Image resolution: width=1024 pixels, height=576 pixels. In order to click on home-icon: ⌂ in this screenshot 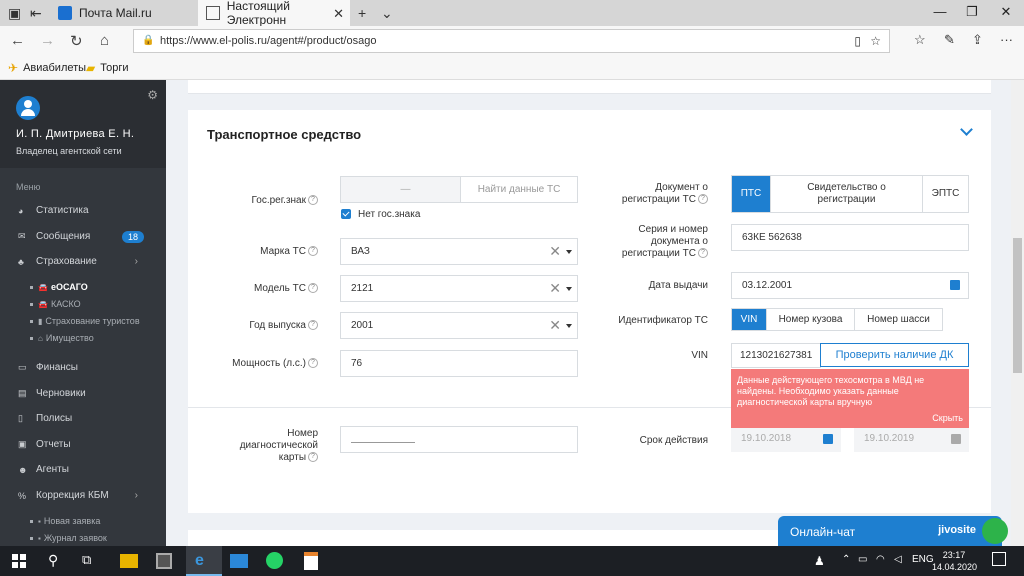, I will do `click(104, 40)`.